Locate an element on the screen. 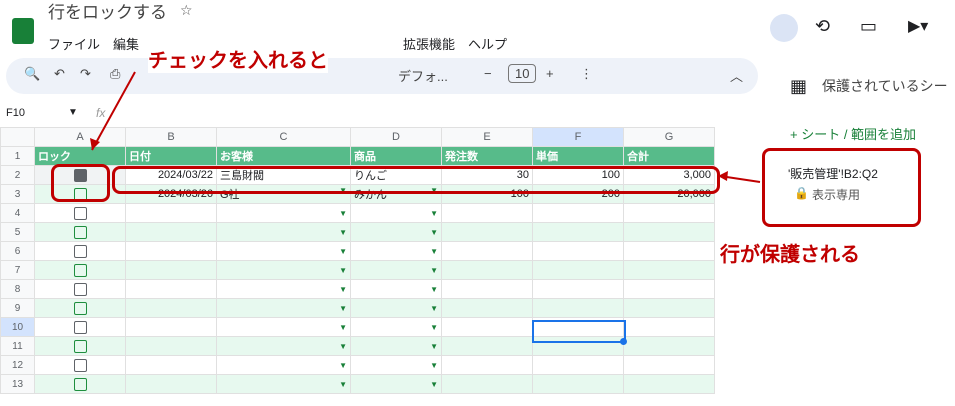  fill-handle is located at coordinates (623, 341).